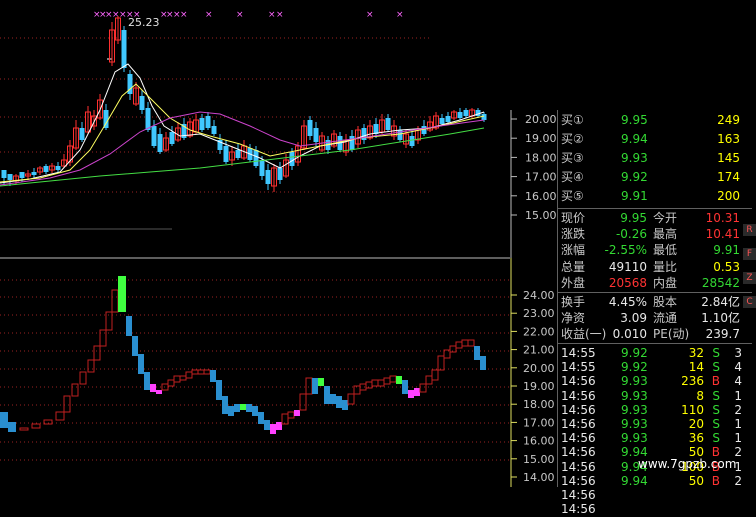  Describe the element at coordinates (627, 266) in the screenshot. I see `stat-value: 49110` at that location.